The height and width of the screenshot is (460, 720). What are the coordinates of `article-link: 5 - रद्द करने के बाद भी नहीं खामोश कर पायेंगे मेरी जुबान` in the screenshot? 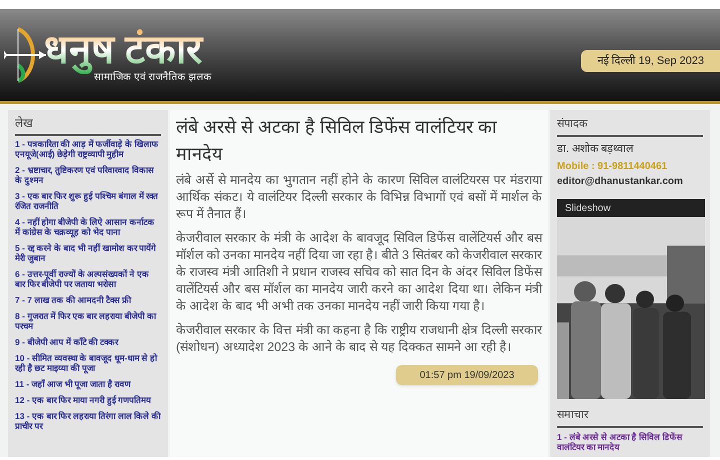 It's located at (88, 253).